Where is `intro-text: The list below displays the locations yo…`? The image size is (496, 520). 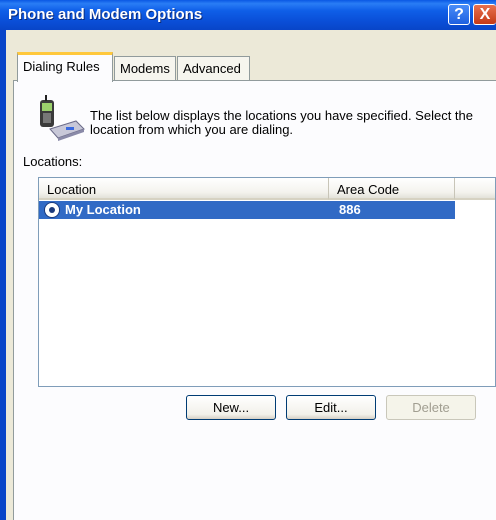 intro-text: The list below displays the locations yo… is located at coordinates (281, 122).